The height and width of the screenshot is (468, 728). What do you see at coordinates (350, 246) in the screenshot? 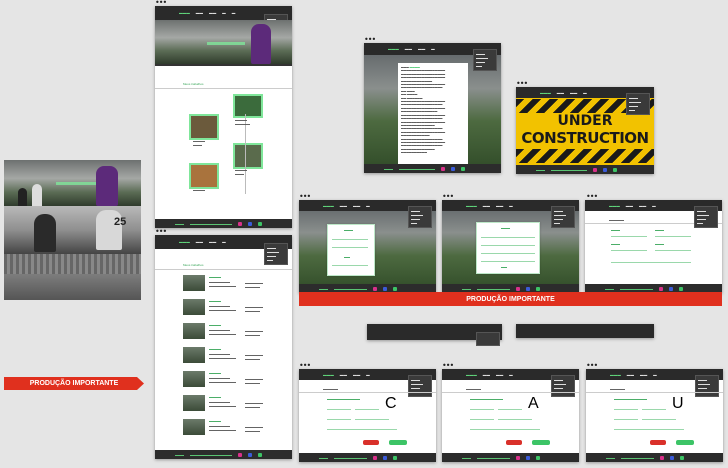
I see `login-password-input` at bounding box center [350, 246].